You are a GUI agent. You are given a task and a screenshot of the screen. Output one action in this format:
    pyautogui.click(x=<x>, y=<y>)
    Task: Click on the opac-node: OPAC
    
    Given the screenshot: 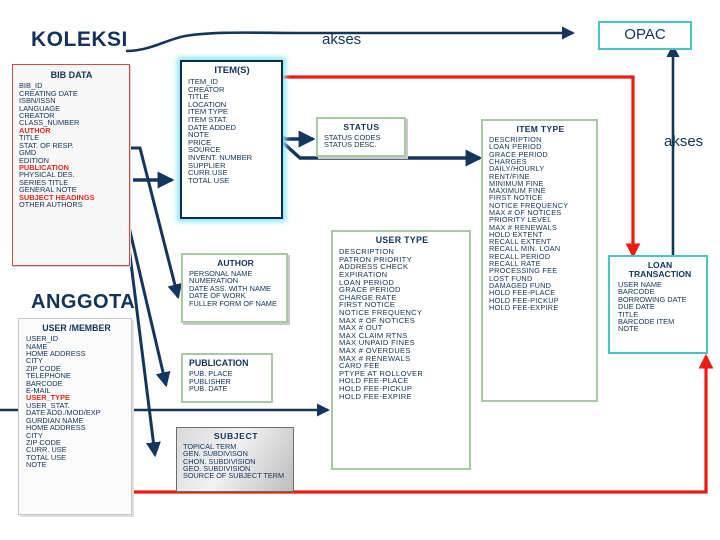 What is the action you would take?
    pyautogui.click(x=645, y=35)
    